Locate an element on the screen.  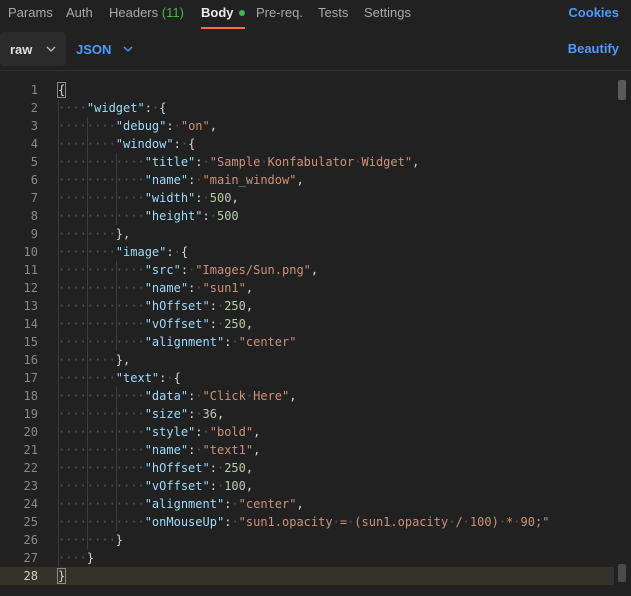
code-text: ········"debug":·"on", is located at coordinates (137, 126).